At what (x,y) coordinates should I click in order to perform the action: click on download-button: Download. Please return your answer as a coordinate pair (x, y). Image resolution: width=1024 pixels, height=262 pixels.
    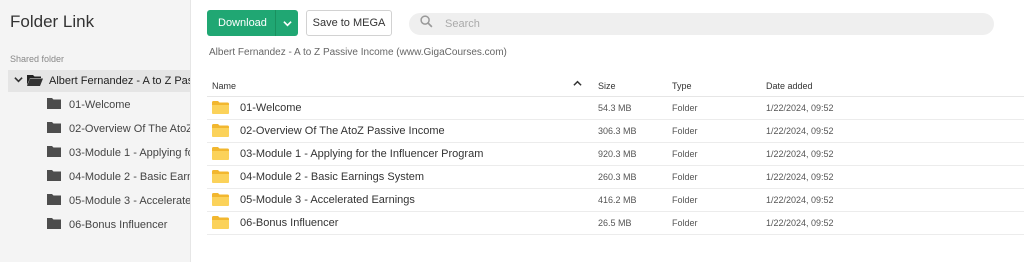
    Looking at the image, I should click on (252, 23).